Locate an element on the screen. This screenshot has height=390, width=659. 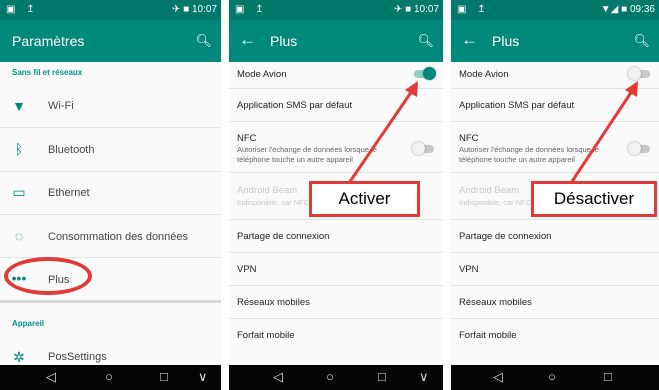
settings-item-label: Ethernet is located at coordinates (69, 193).